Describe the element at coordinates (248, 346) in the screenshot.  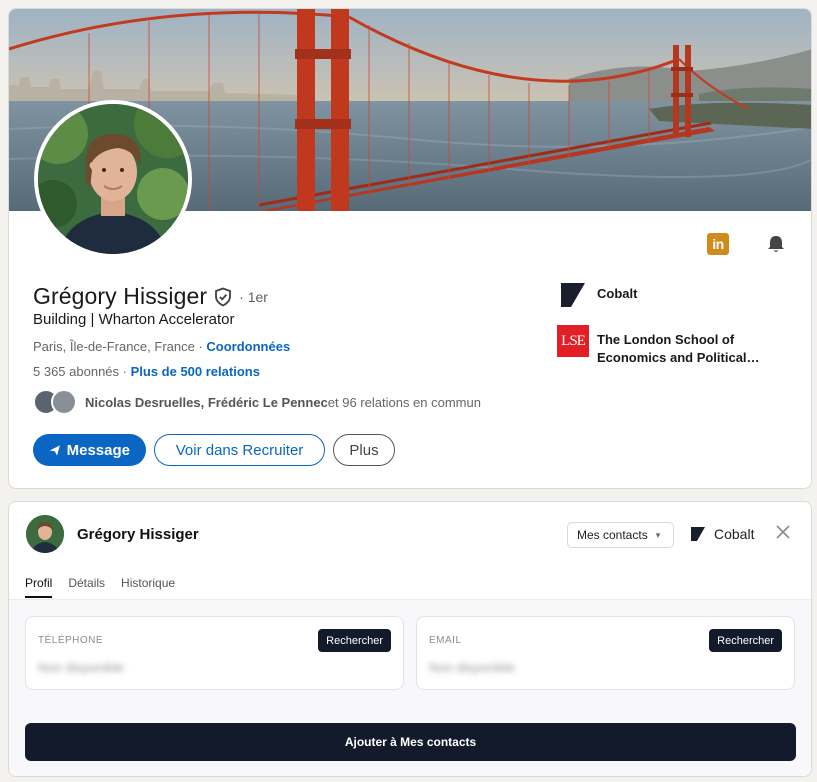
I see `contact-info-link: Coordonnées` at that location.